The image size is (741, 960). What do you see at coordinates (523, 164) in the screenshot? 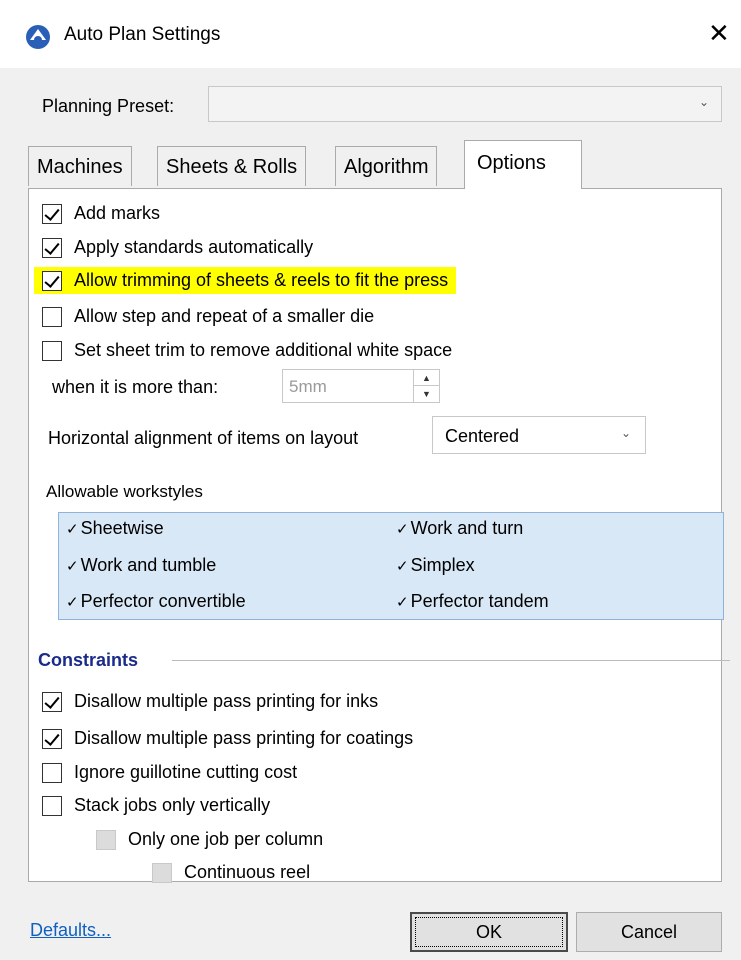
I see `tab-options: Options` at bounding box center [523, 164].